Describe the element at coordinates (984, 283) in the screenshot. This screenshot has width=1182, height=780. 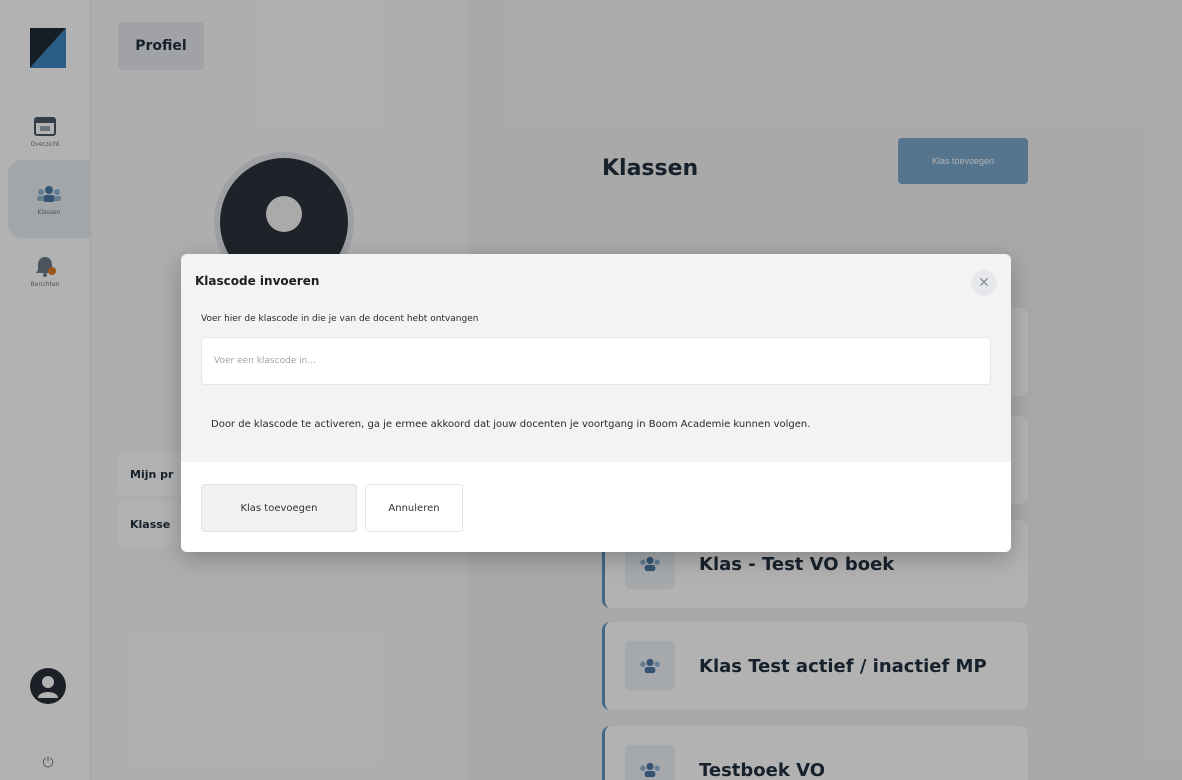
I see `close-icon: ✕` at that location.